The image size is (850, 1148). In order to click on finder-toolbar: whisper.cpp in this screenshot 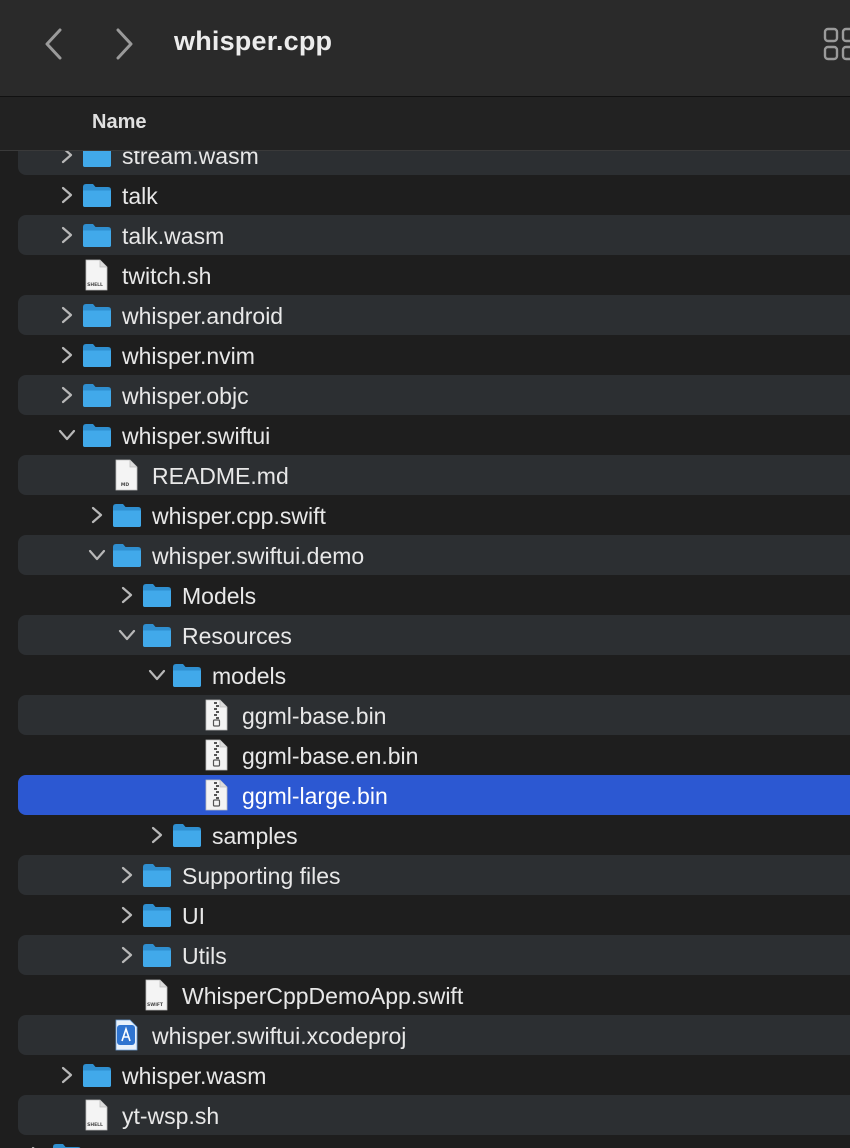, I will do `click(425, 48)`.